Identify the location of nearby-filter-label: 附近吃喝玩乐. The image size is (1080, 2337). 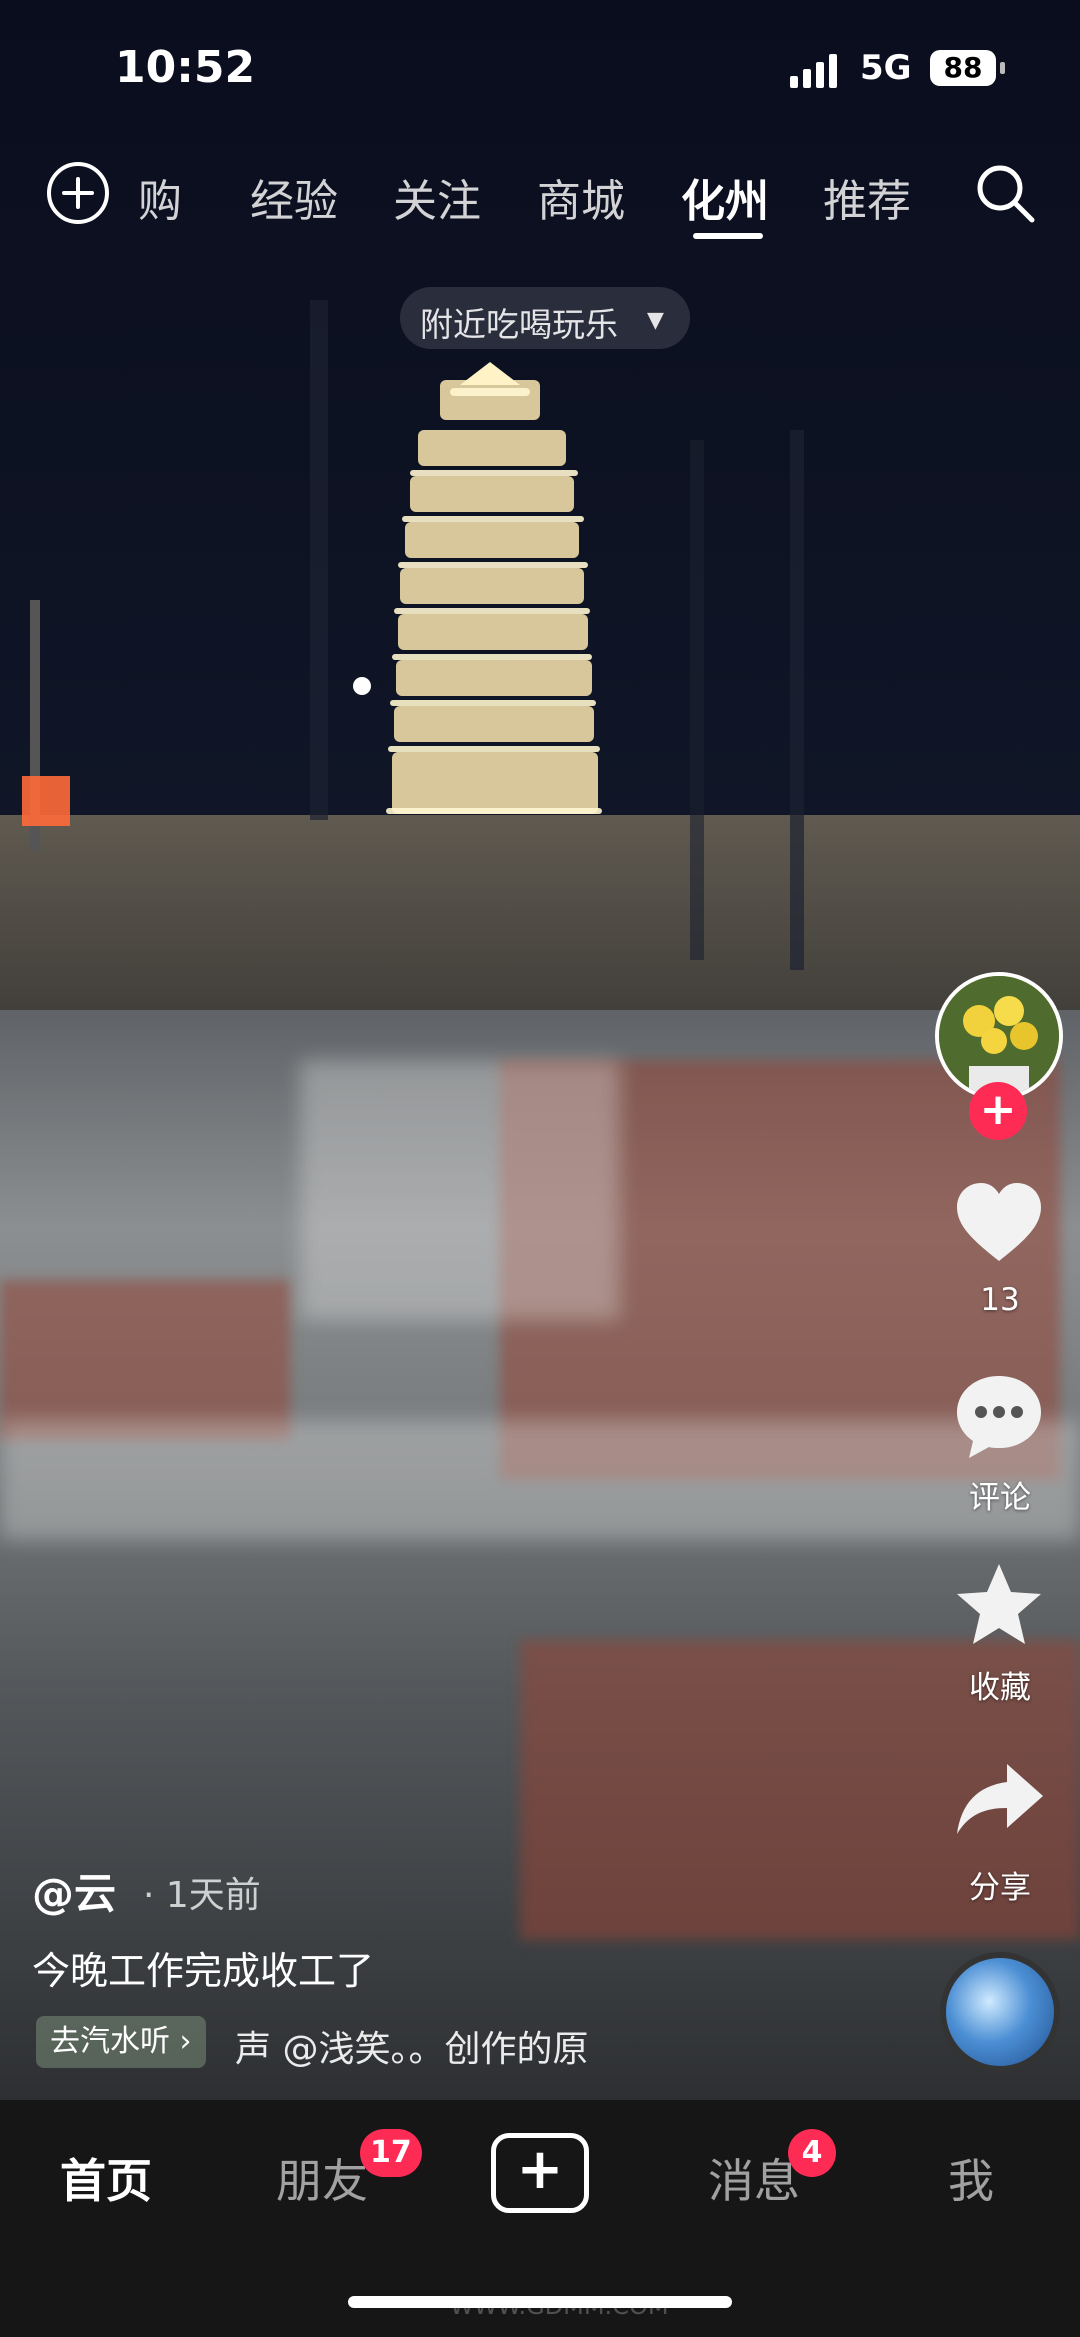
(519, 324).